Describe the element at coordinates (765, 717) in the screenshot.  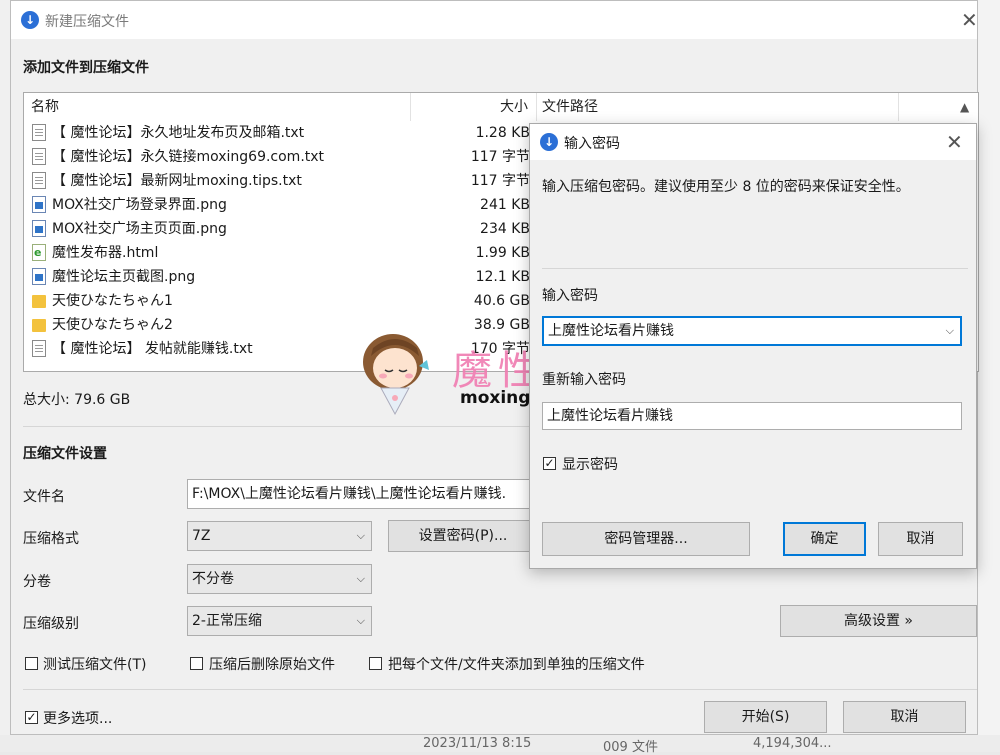
I see `start-button: 开始(S)` at that location.